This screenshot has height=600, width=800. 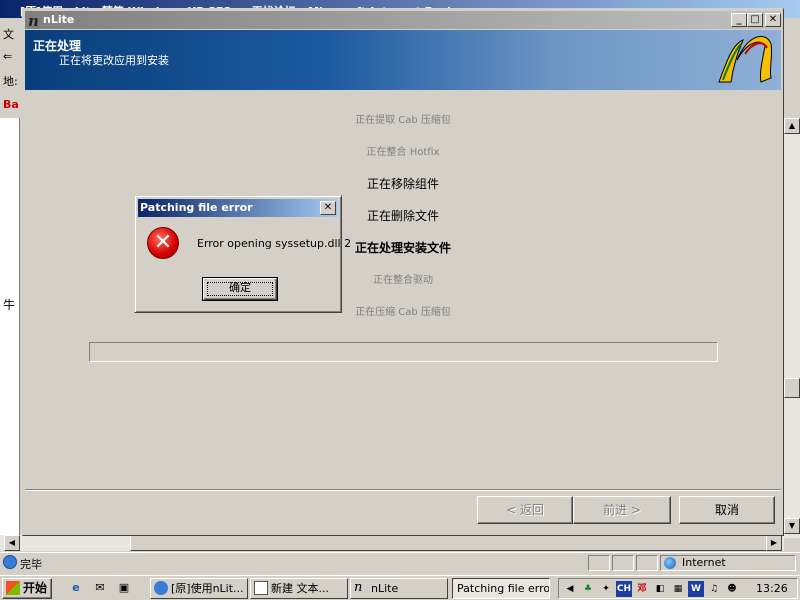 I want to click on maximize-icon: □, so click(x=755, y=20).